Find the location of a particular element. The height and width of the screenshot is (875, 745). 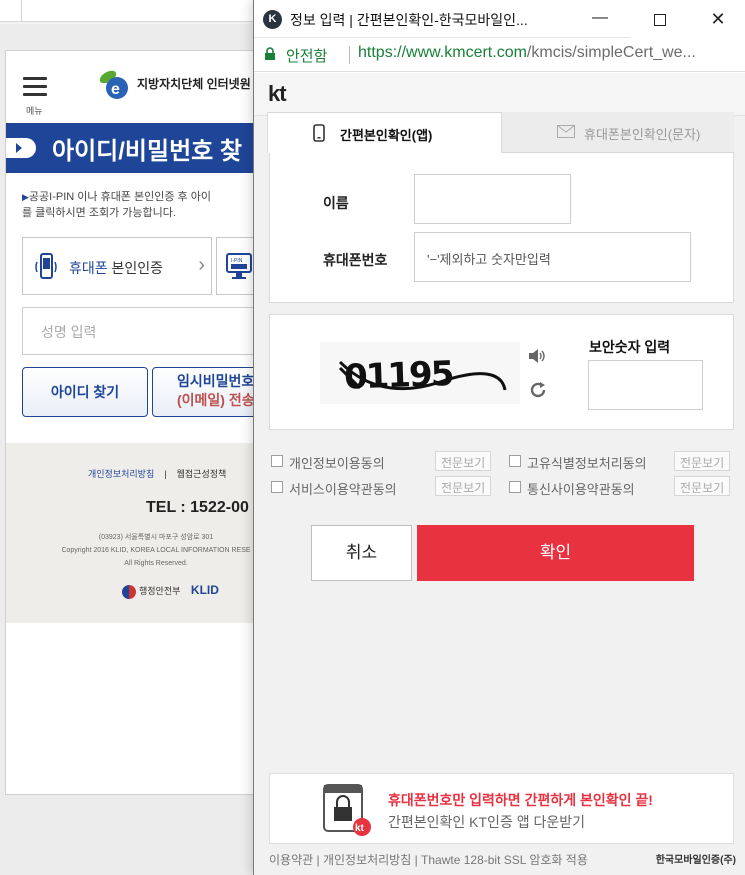

phone-label: 휴대폰번호 is located at coordinates (355, 260).